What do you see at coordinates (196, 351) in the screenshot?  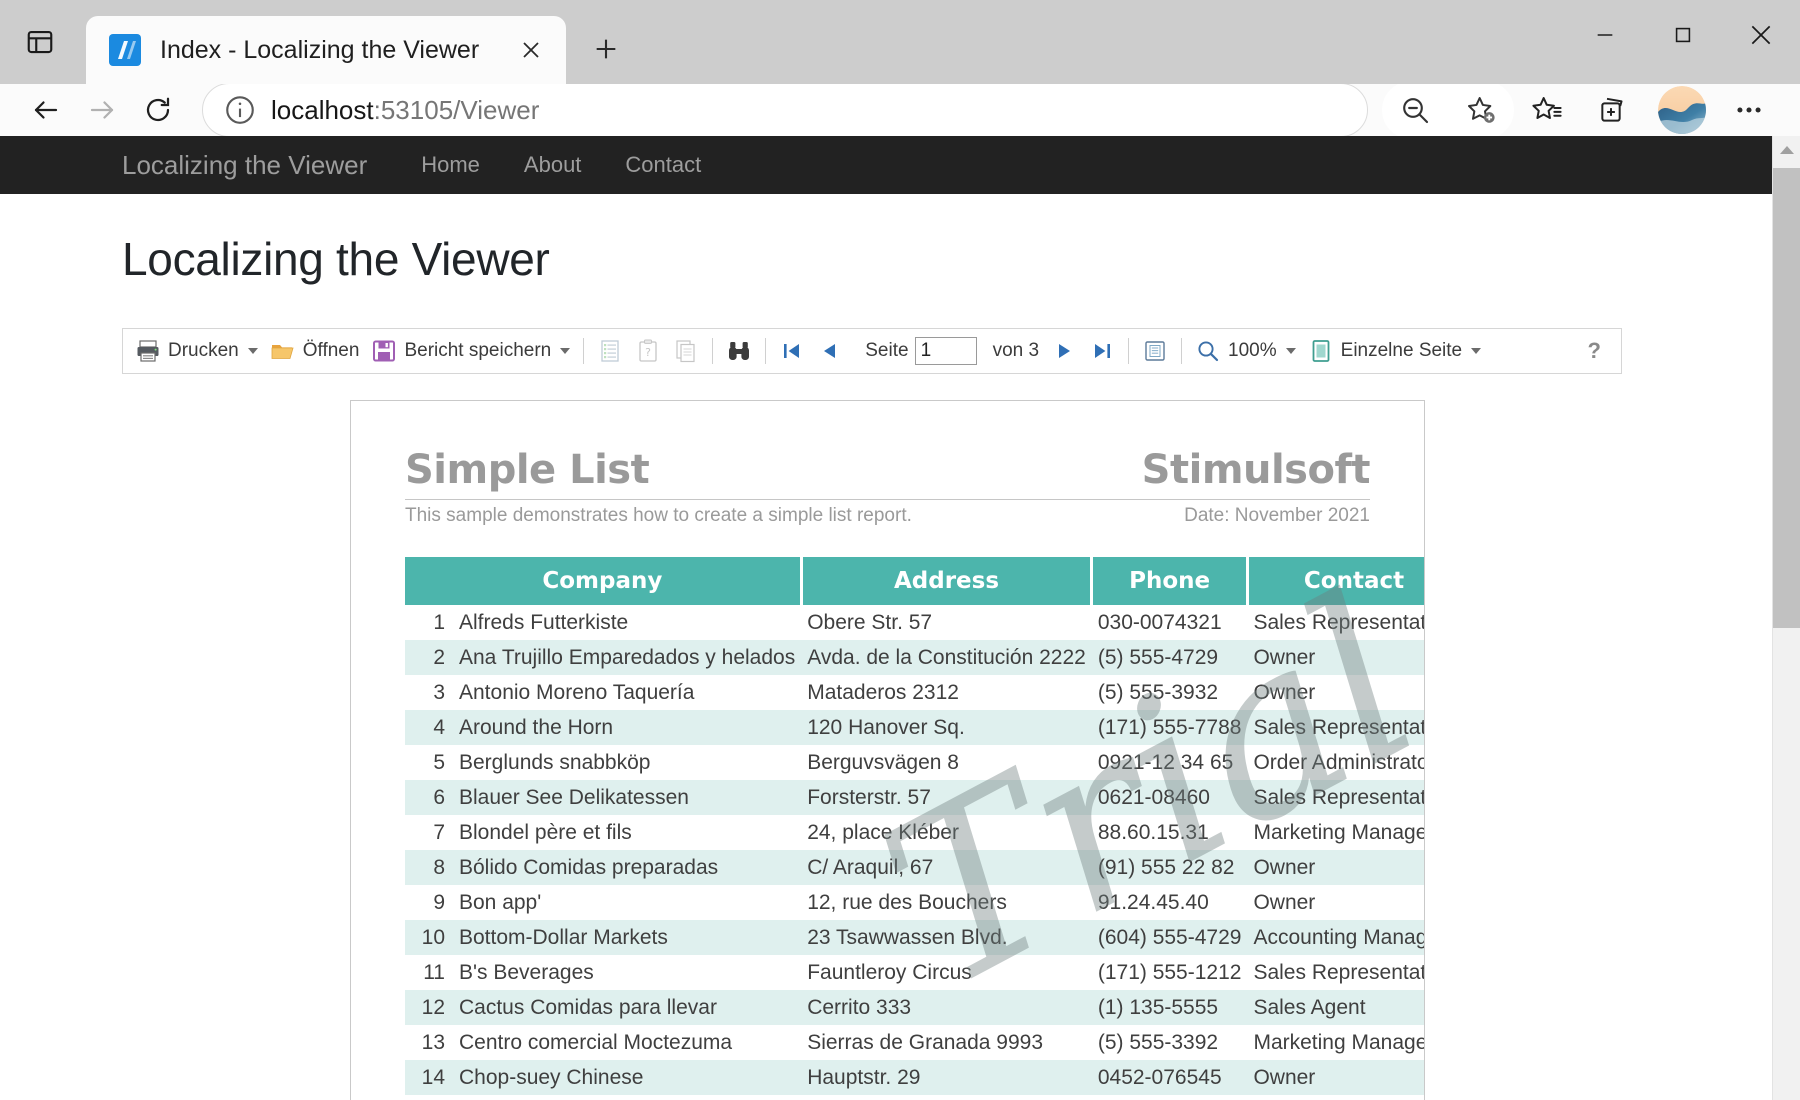 I see `print-button: Drucken` at bounding box center [196, 351].